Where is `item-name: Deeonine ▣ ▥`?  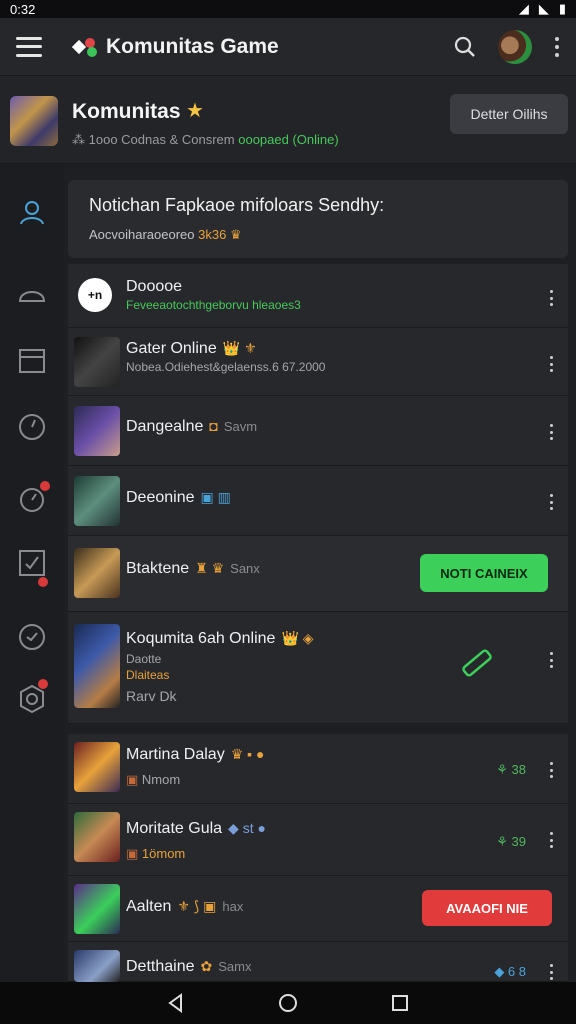 item-name: Deeonine ▣ ▥ is located at coordinates (178, 497).